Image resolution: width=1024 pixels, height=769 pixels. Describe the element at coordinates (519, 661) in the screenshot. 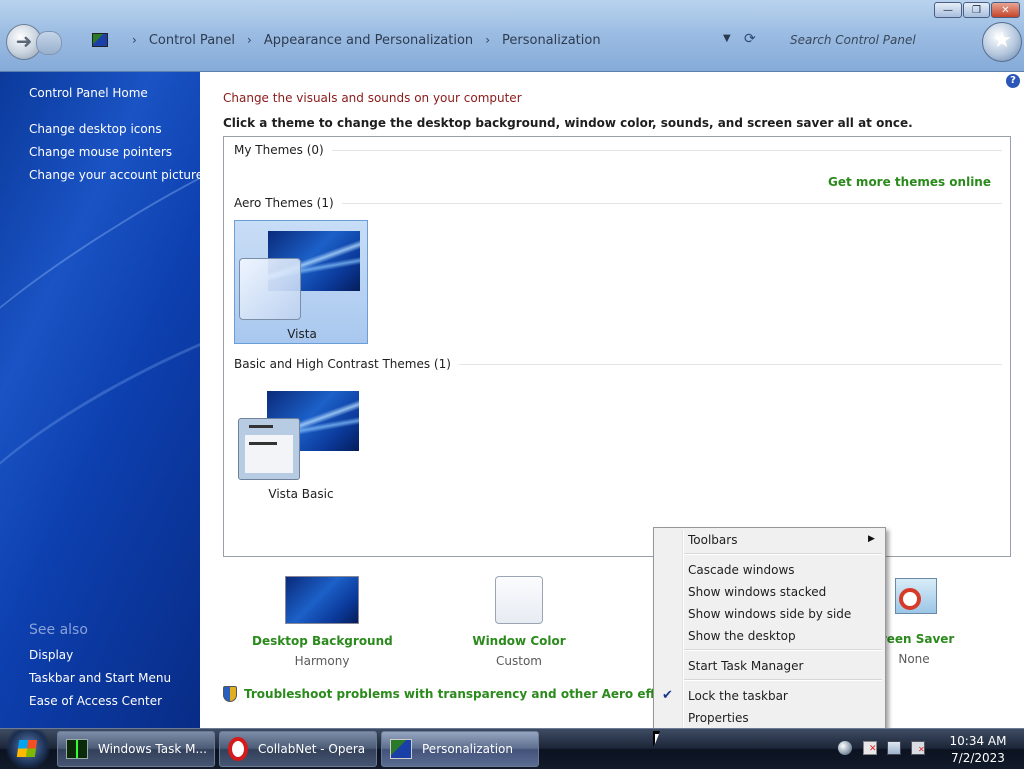

I see `setting-value: Custom` at that location.